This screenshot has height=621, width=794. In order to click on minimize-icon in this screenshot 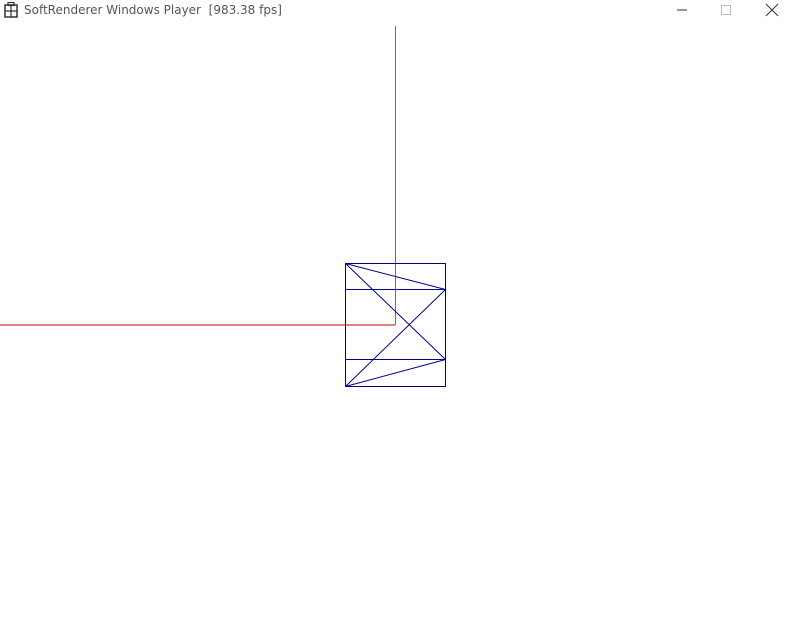, I will do `click(682, 10)`.